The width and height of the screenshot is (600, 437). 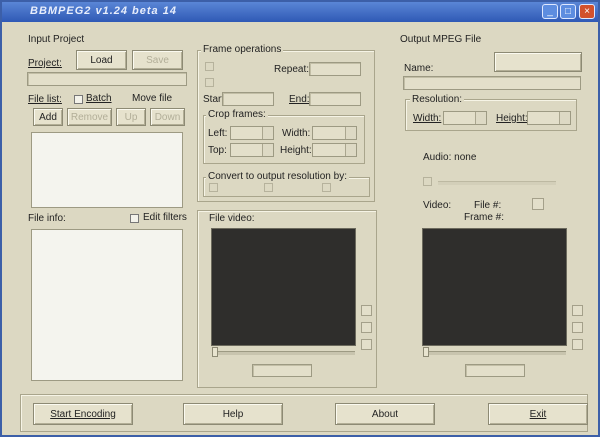 What do you see at coordinates (538, 62) in the screenshot?
I see `output-browse-button` at bounding box center [538, 62].